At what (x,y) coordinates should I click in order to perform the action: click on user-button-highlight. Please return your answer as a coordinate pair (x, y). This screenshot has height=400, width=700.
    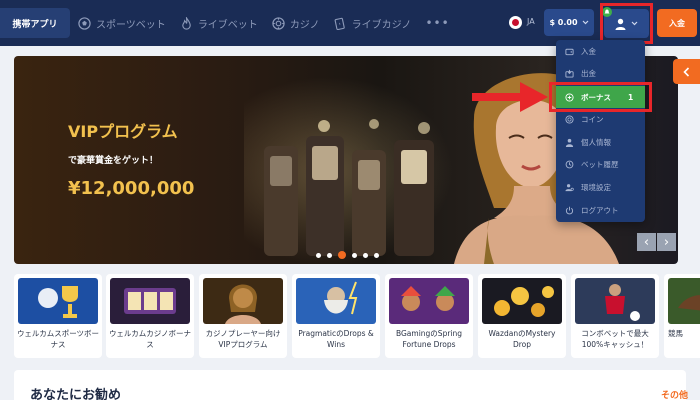
    Looking at the image, I should click on (626, 23).